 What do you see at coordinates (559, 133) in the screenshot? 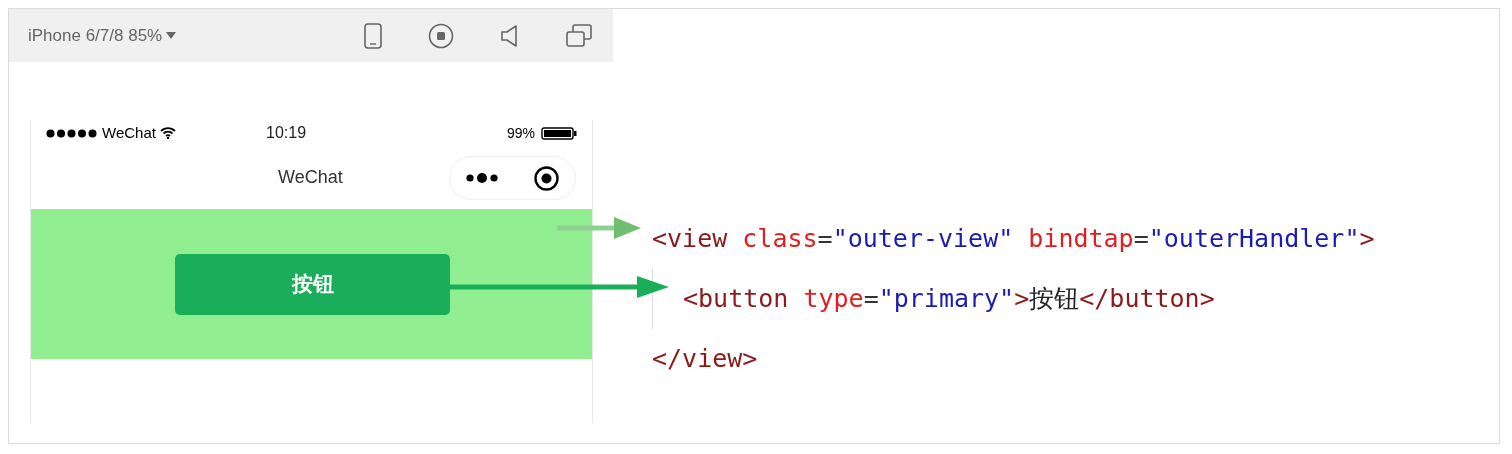
I see `battery-icon` at bounding box center [559, 133].